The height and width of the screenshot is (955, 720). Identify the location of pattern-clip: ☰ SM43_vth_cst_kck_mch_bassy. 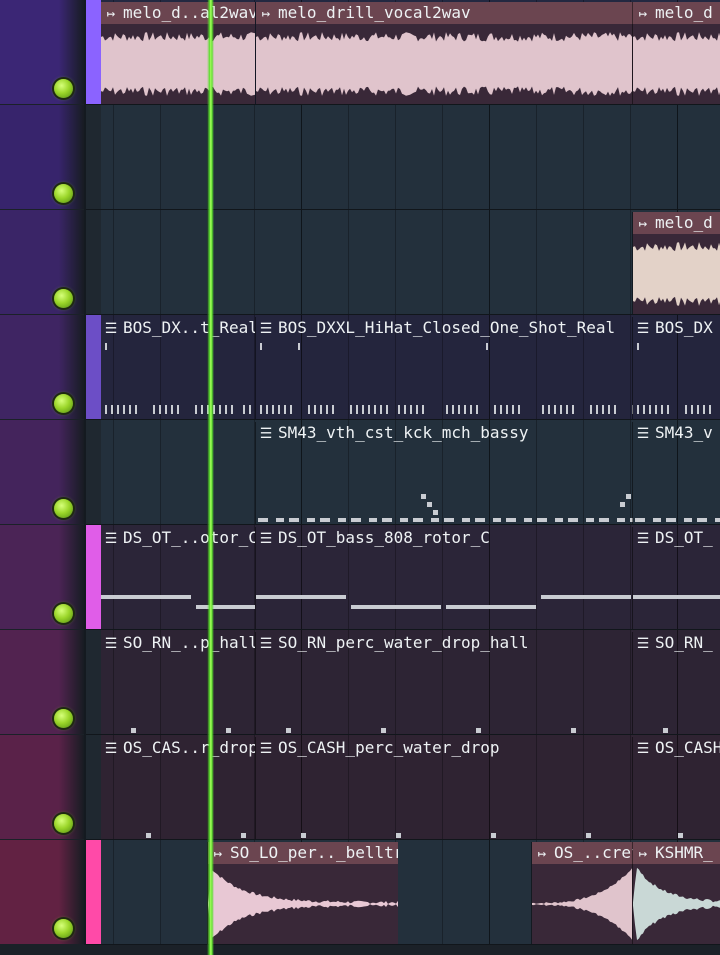
(444, 473).